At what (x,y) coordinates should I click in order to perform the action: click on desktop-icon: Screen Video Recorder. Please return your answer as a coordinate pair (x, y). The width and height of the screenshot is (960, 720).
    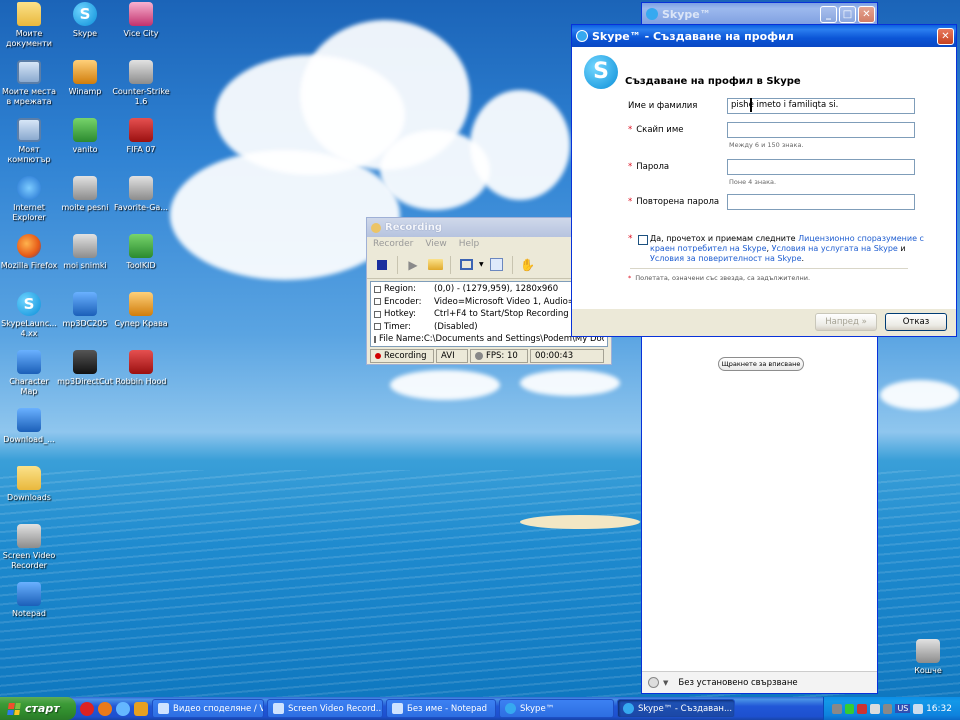
    Looking at the image, I should click on (29, 547).